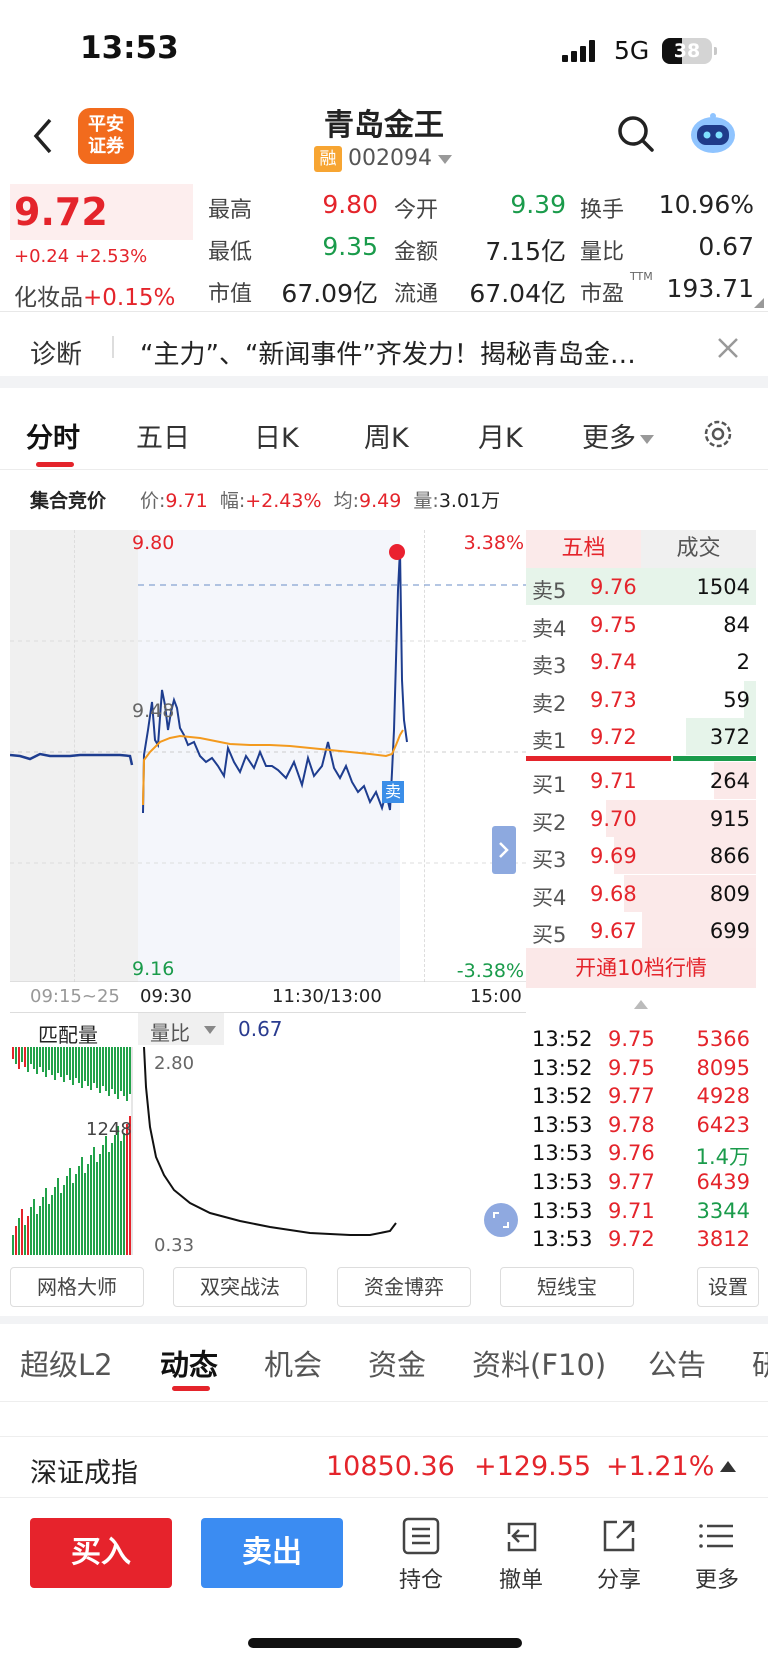 The image size is (768, 1663). Describe the element at coordinates (641, 780) in the screenshot. I see `bid-row: 买1 9.71 264` at that location.